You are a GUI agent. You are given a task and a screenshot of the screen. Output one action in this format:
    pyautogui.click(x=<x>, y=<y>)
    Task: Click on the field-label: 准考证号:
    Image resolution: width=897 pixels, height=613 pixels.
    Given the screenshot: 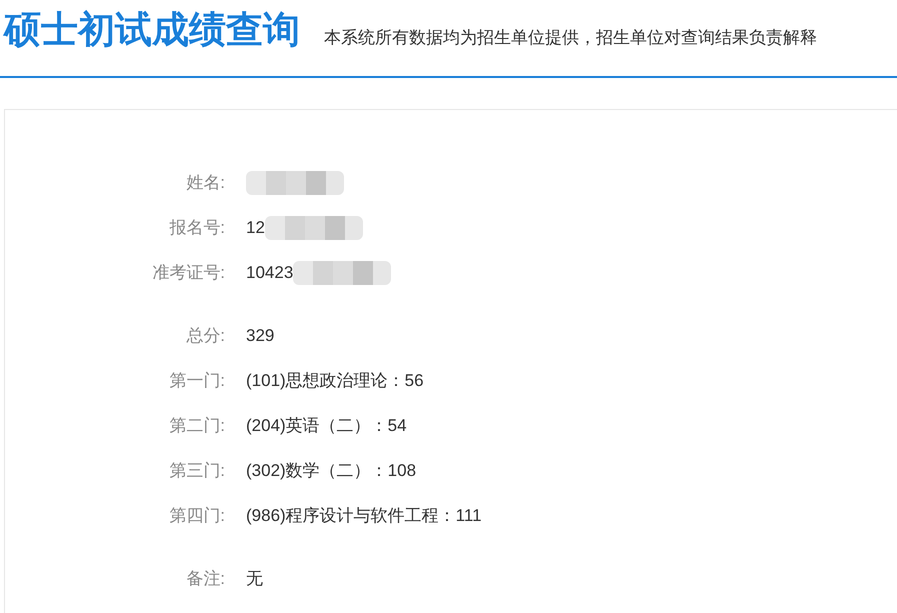 What is the action you would take?
    pyautogui.click(x=188, y=273)
    